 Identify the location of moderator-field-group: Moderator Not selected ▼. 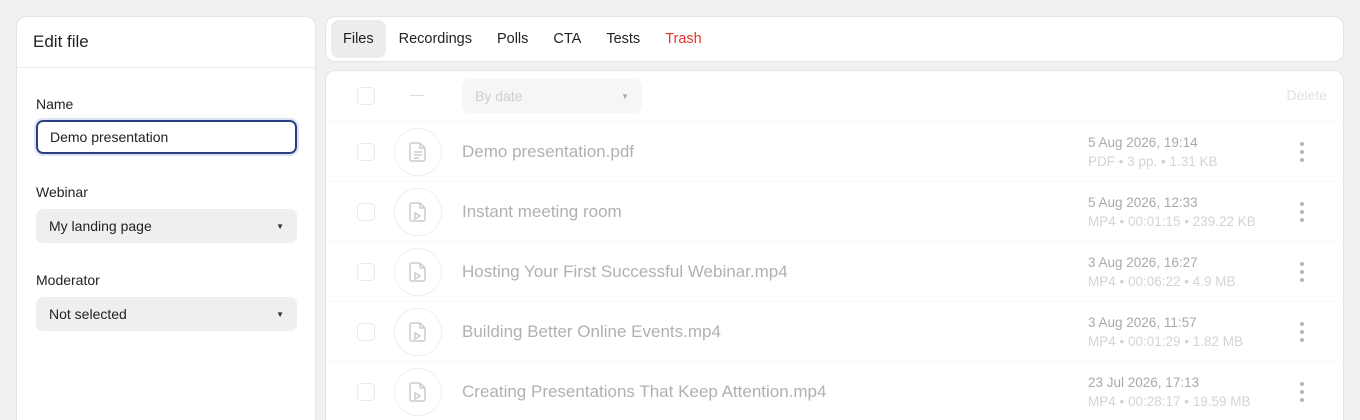
(166, 301).